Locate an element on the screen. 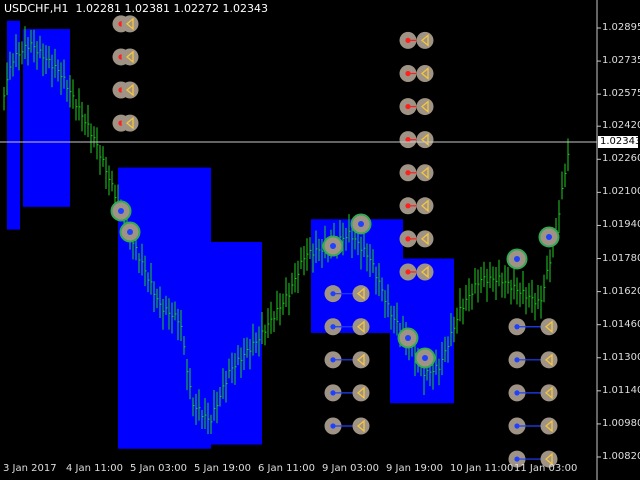 Image resolution: width=640 pixels, height=480 pixels. price-label: 1.02260 is located at coordinates (621, 159).